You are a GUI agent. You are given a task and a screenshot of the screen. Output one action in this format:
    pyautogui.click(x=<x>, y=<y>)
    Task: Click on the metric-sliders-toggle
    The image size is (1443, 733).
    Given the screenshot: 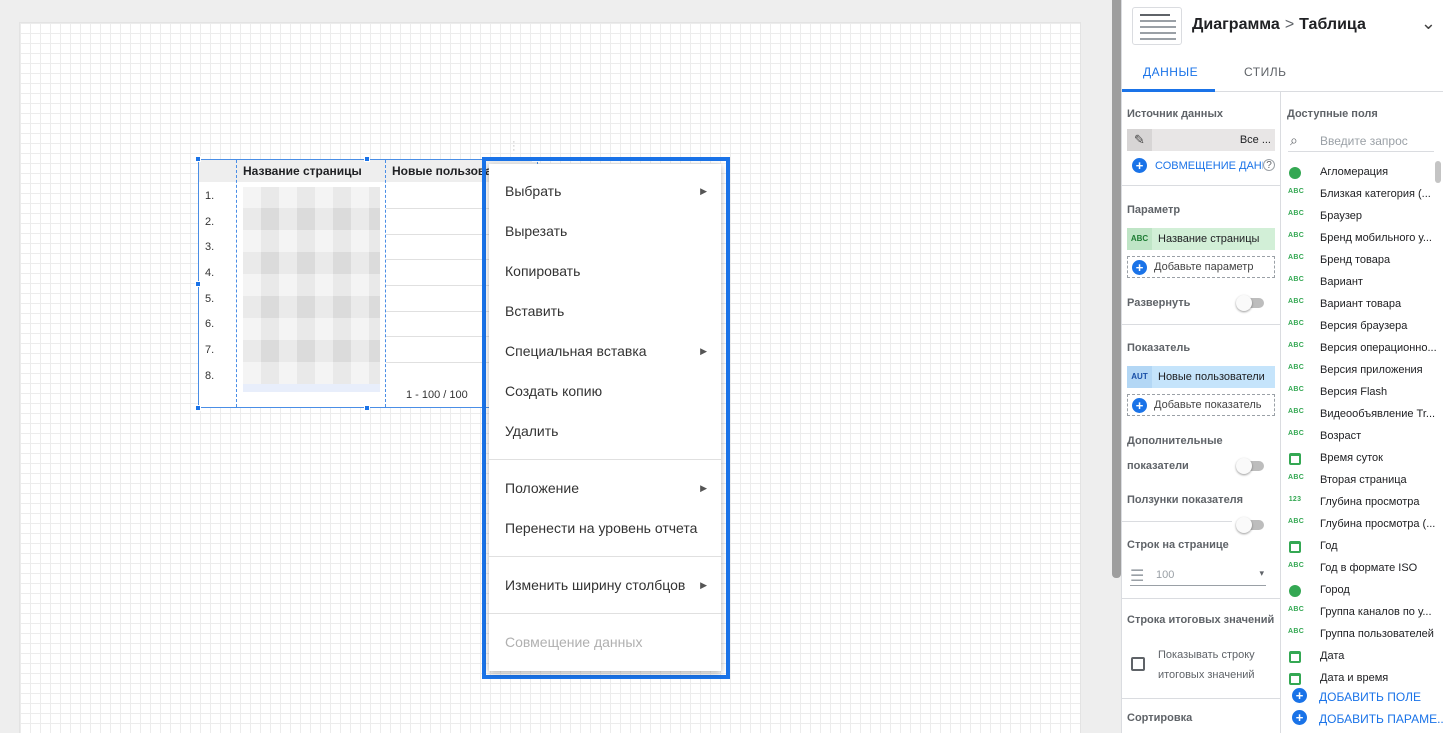 What is the action you would take?
    pyautogui.click(x=1250, y=525)
    